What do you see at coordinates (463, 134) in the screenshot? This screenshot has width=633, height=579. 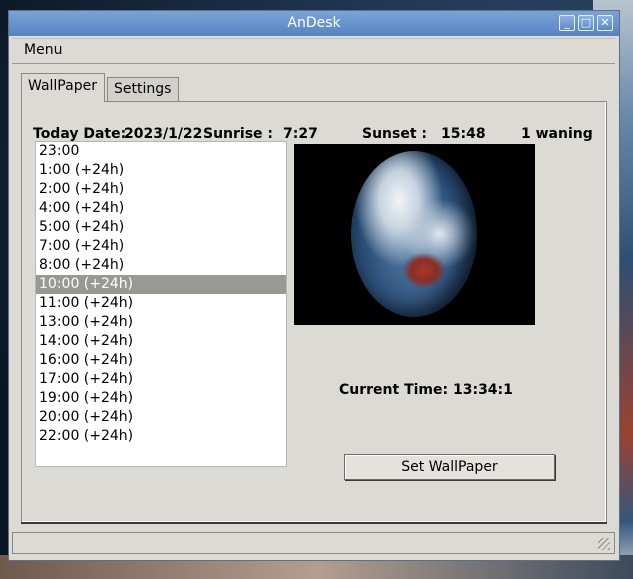 I see `sunset-value: 15:48` at bounding box center [463, 134].